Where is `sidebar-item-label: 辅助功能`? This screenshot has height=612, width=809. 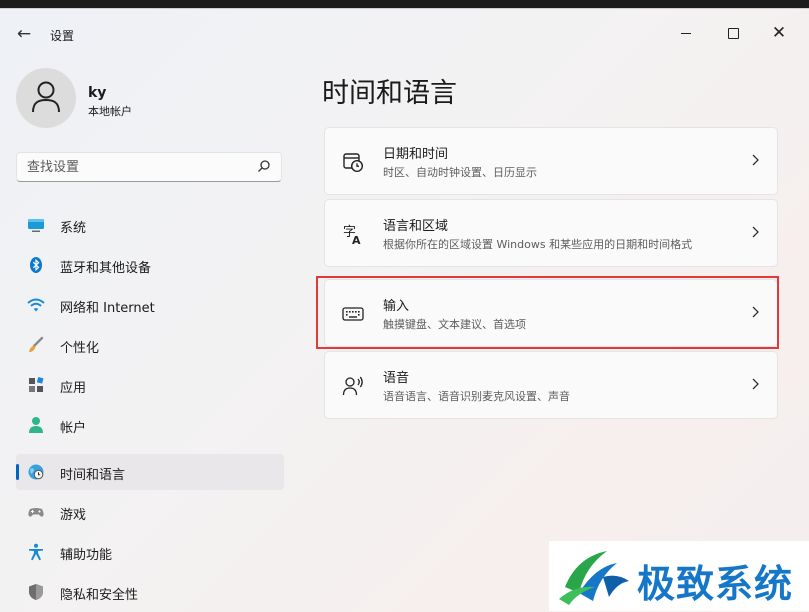 sidebar-item-label: 辅助功能 is located at coordinates (86, 555).